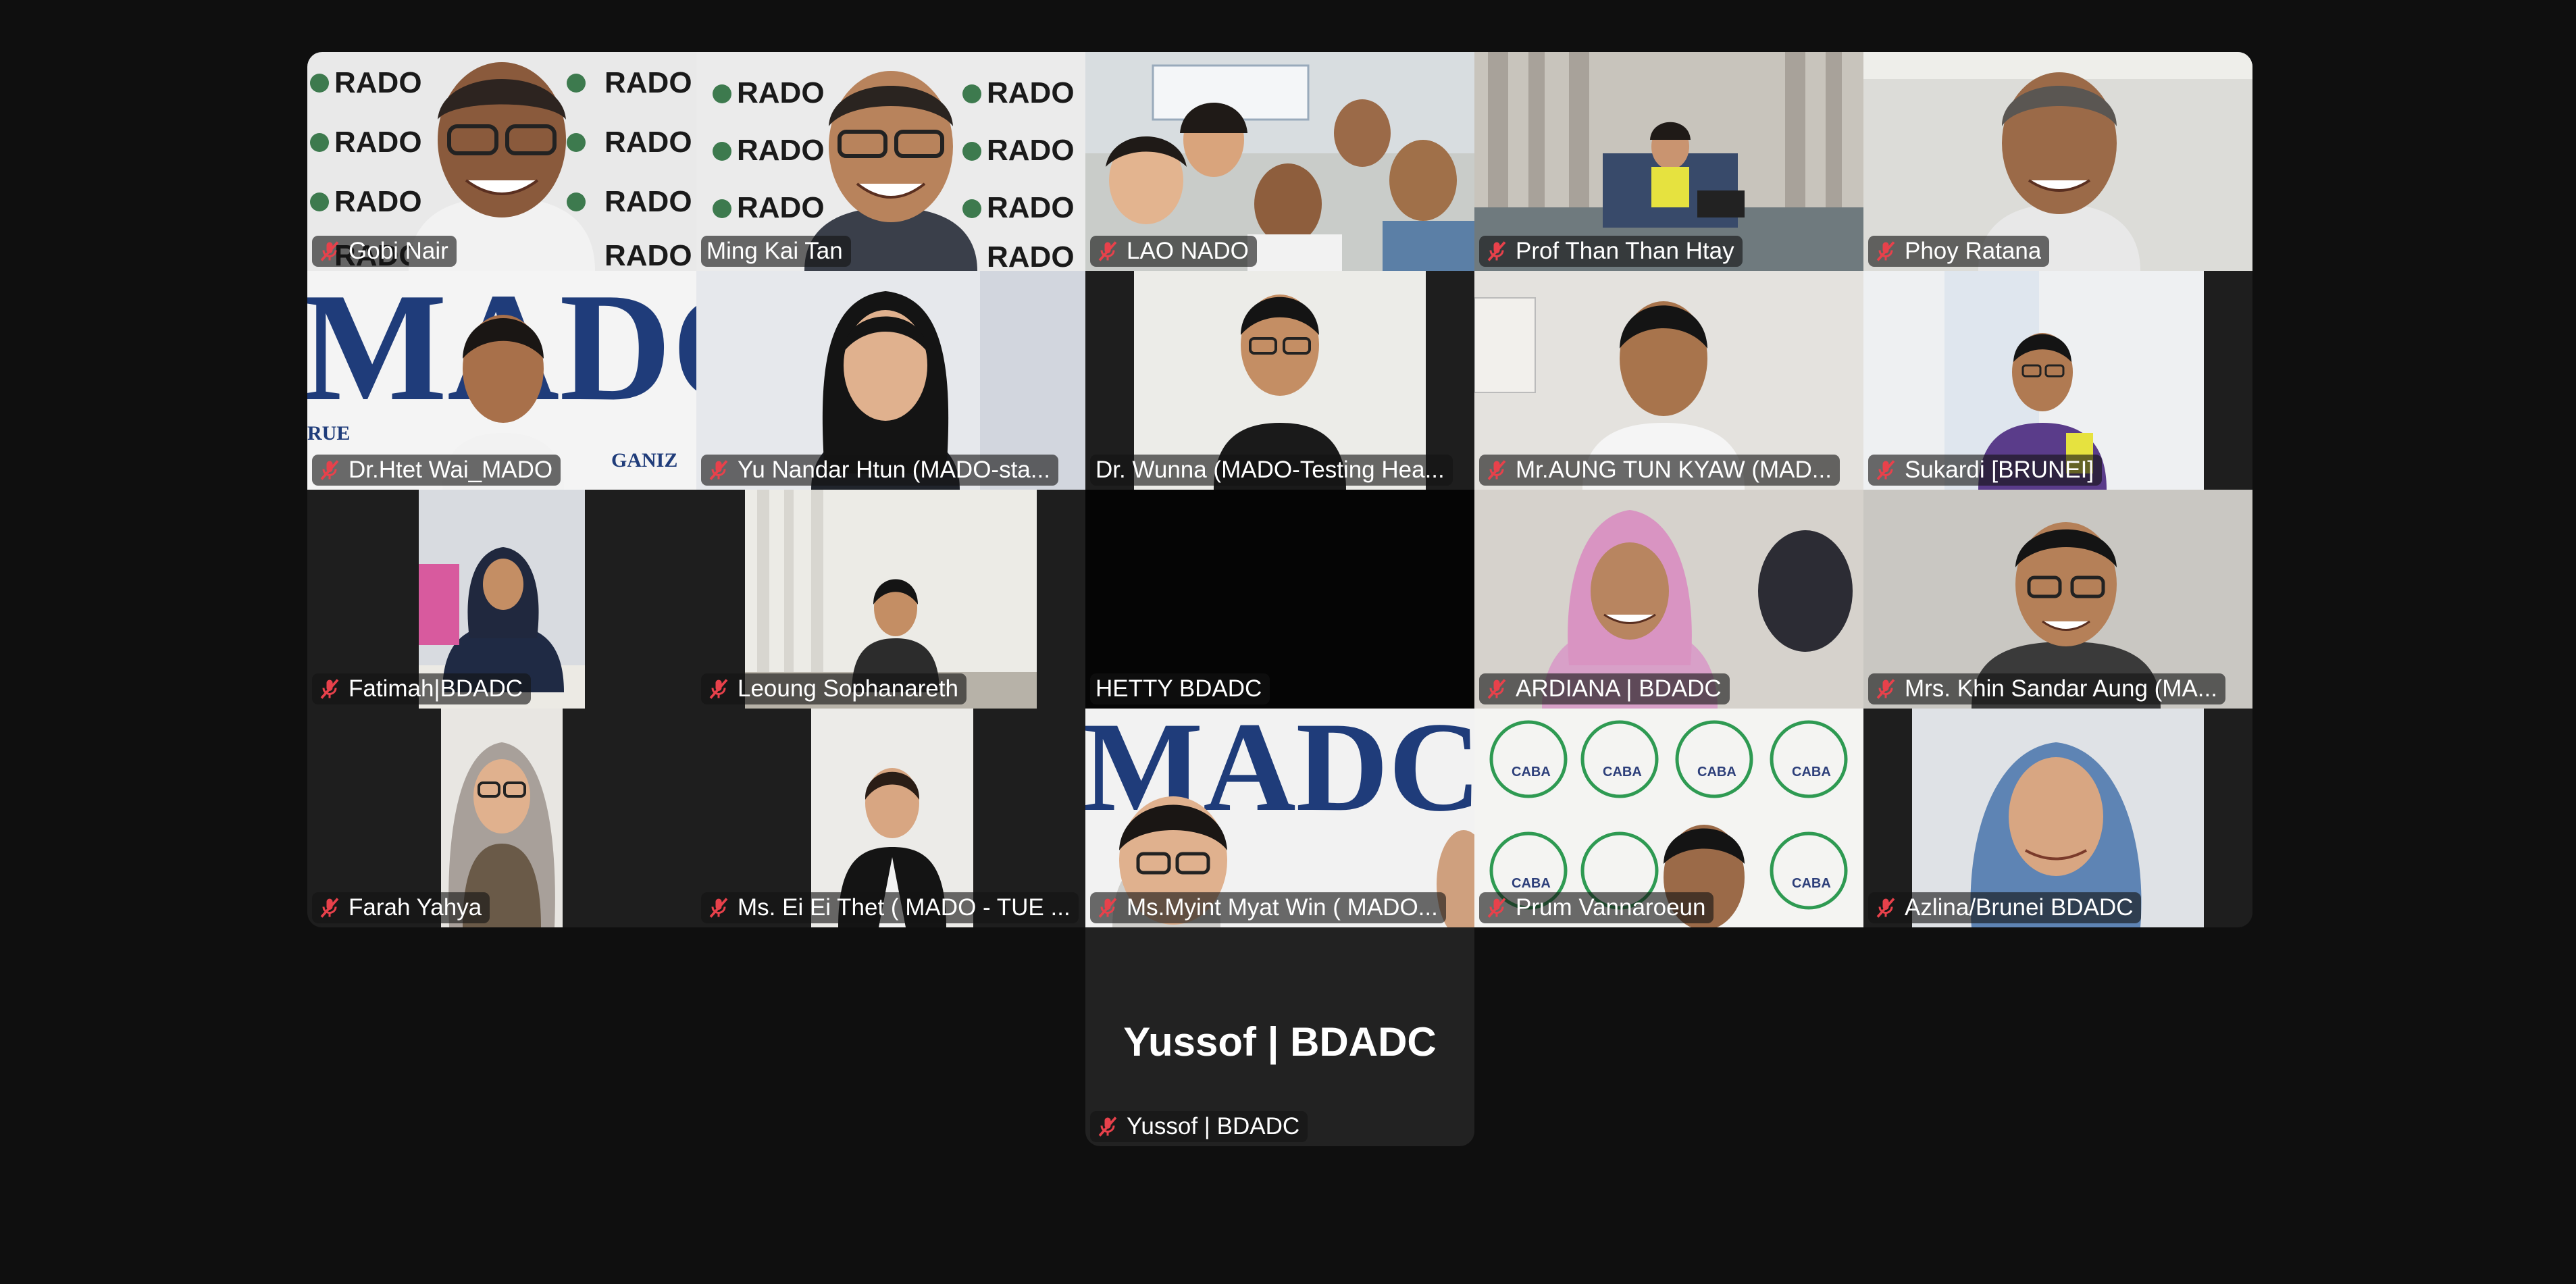 The height and width of the screenshot is (1284, 2576). What do you see at coordinates (1279, 162) in the screenshot?
I see `participant-tile-lao-nado: LAO NADO` at bounding box center [1279, 162].